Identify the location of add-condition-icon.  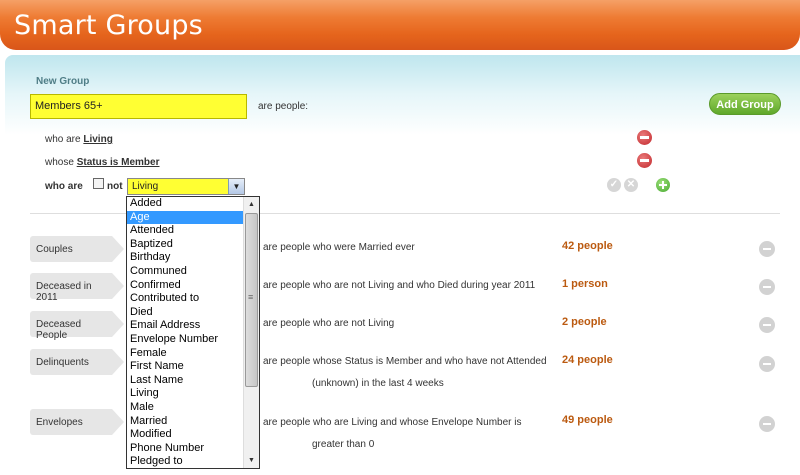
(663, 185).